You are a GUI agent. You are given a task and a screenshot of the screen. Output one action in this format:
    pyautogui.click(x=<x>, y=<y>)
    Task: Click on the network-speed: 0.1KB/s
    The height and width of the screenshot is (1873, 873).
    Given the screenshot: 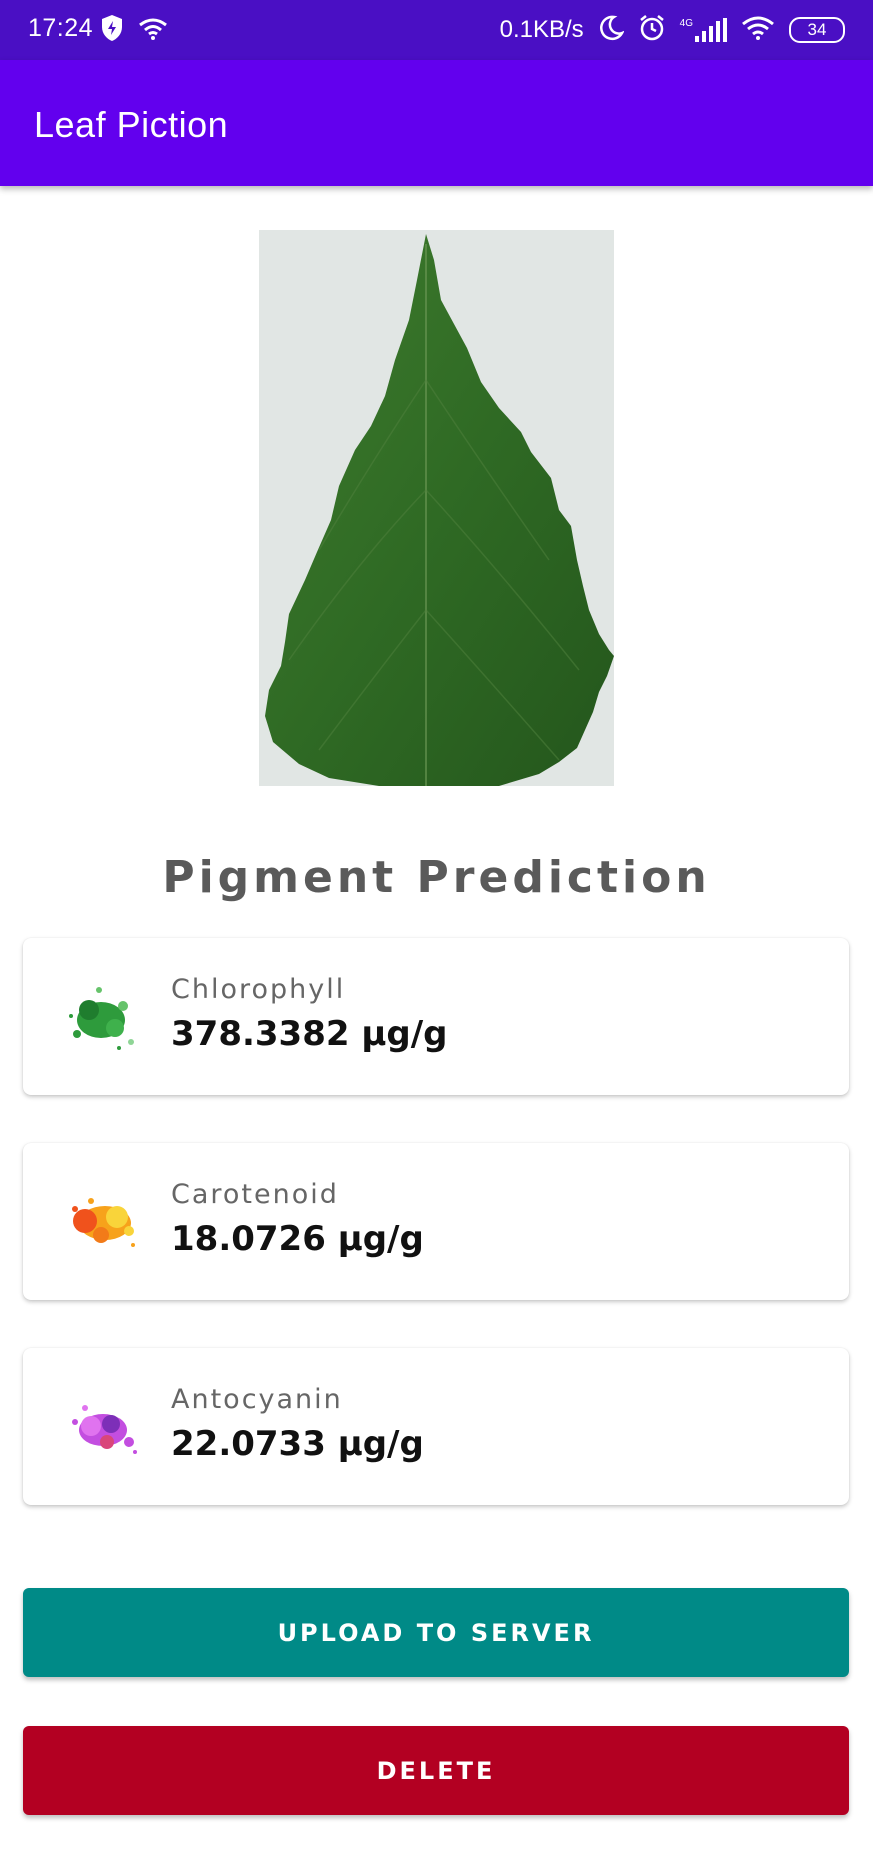 What is the action you would take?
    pyautogui.click(x=541, y=29)
    